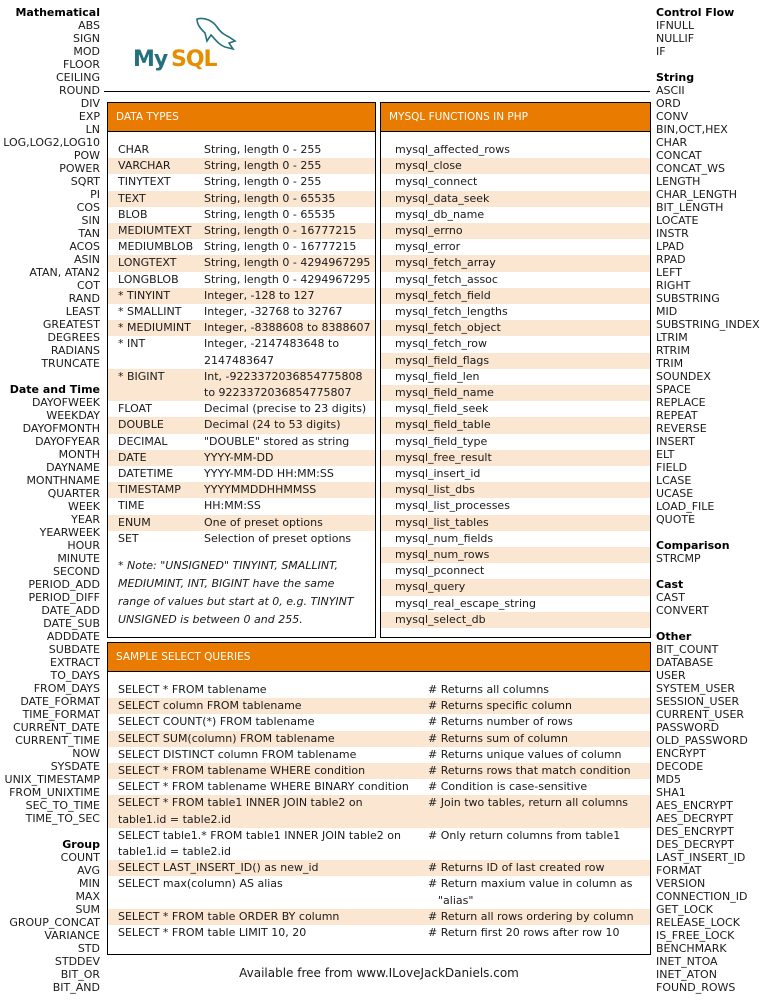 This screenshot has height=1007, width=763. What do you see at coordinates (75, 766) in the screenshot?
I see `function-item: SYSDATE` at bounding box center [75, 766].